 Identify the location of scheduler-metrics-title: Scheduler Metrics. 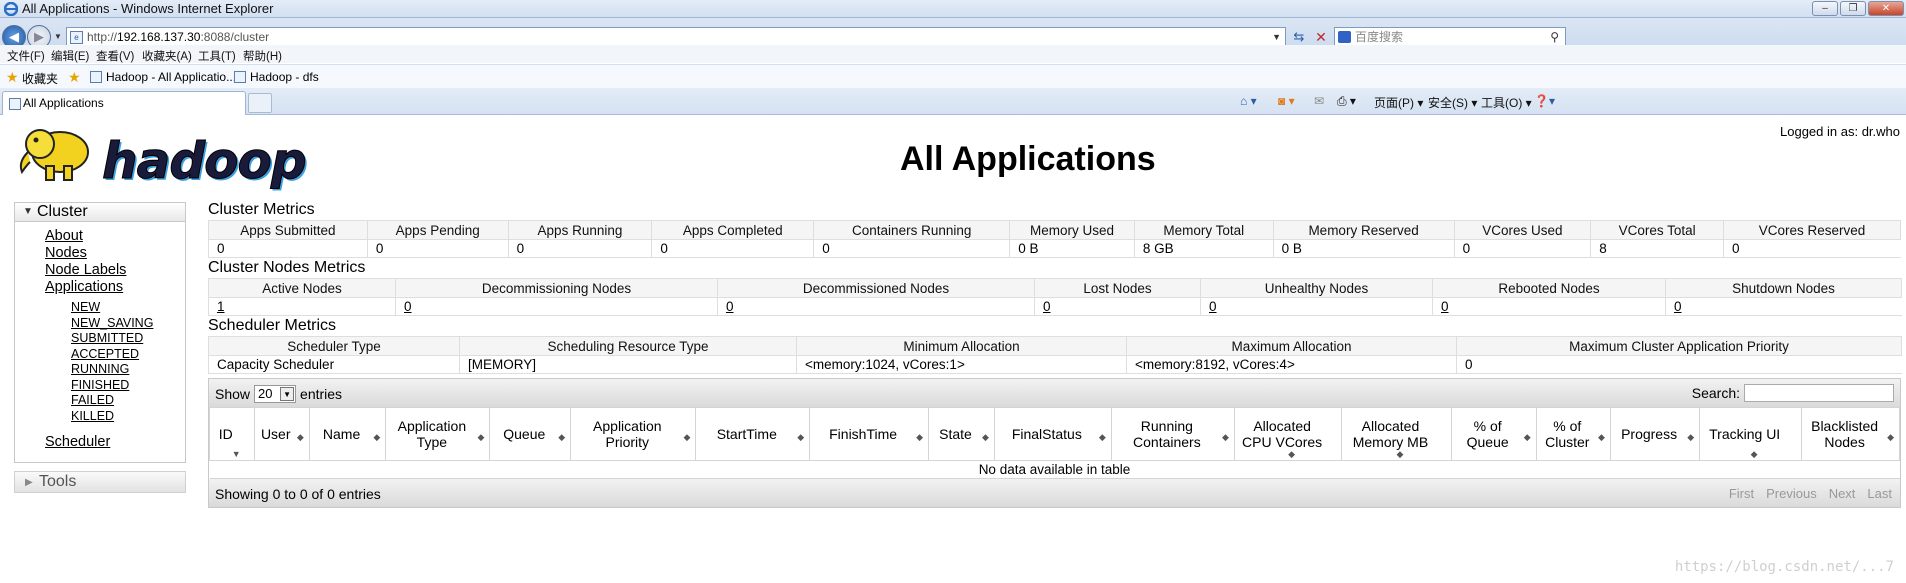
(272, 325).